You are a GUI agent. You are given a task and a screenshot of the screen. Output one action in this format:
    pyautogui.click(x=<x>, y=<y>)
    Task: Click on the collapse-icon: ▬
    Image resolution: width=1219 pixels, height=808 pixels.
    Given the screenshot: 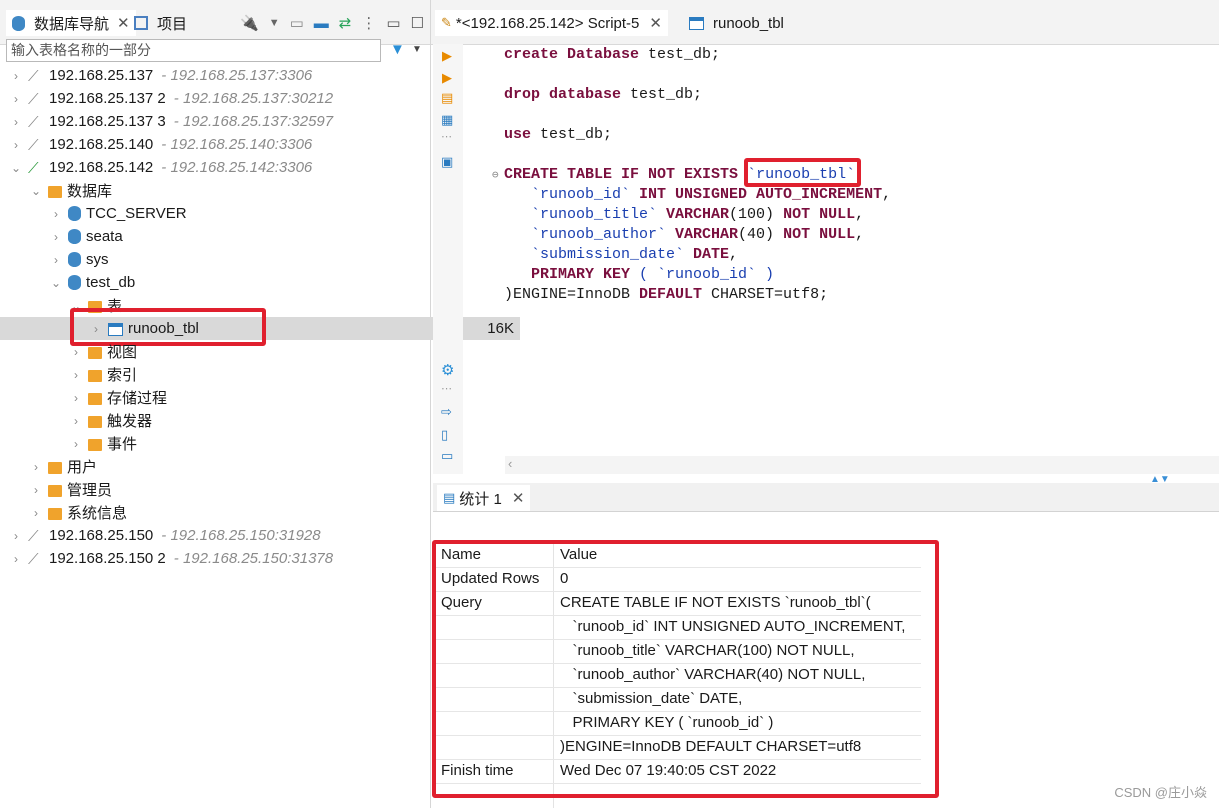 What is the action you would take?
    pyautogui.click(x=321, y=23)
    